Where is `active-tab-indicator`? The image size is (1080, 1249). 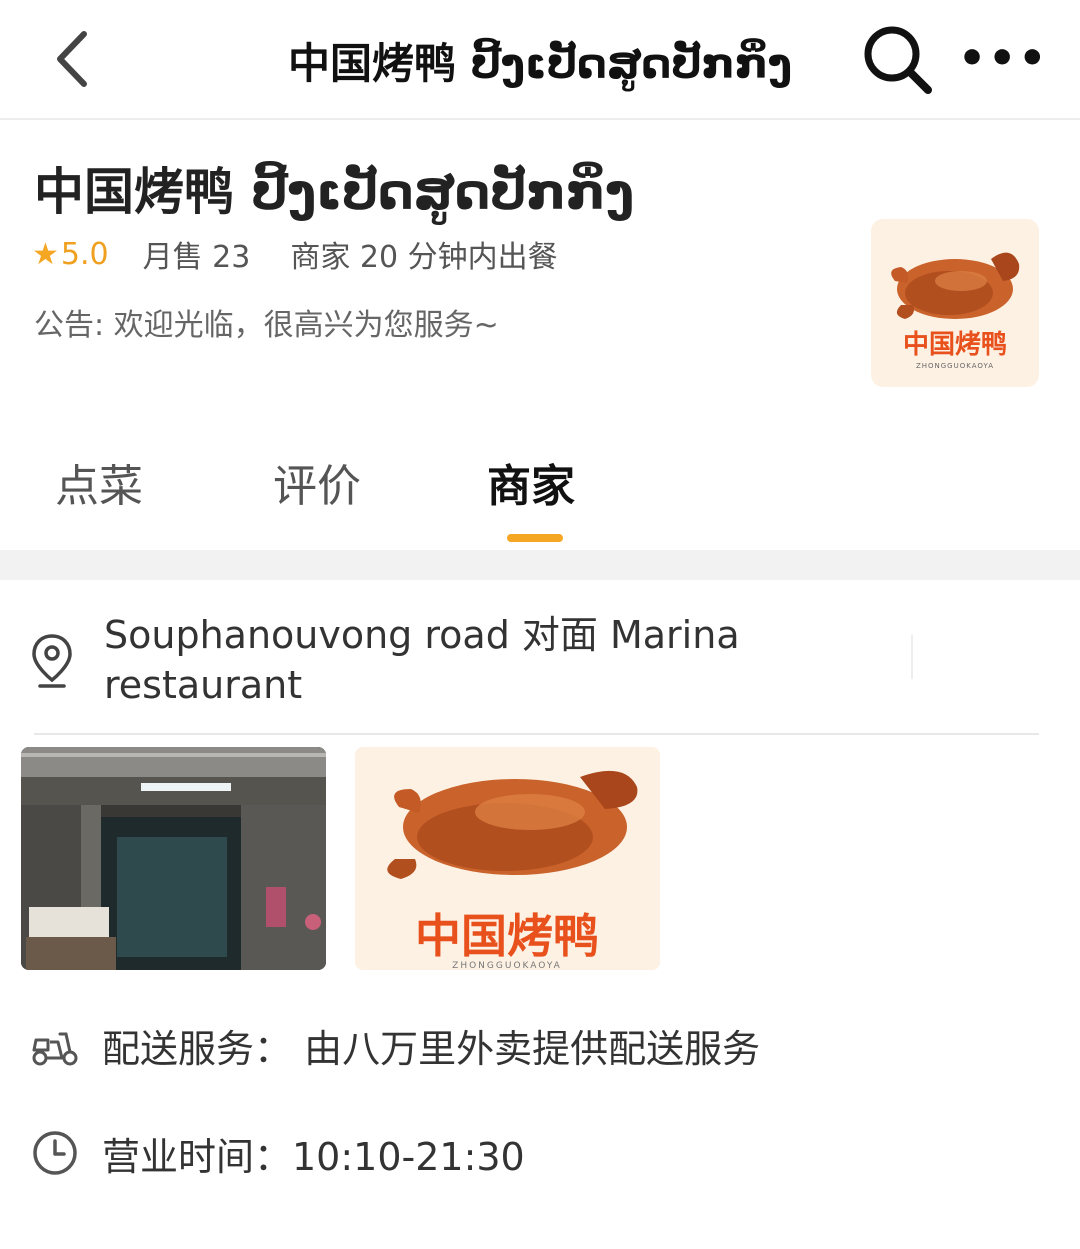 active-tab-indicator is located at coordinates (535, 538).